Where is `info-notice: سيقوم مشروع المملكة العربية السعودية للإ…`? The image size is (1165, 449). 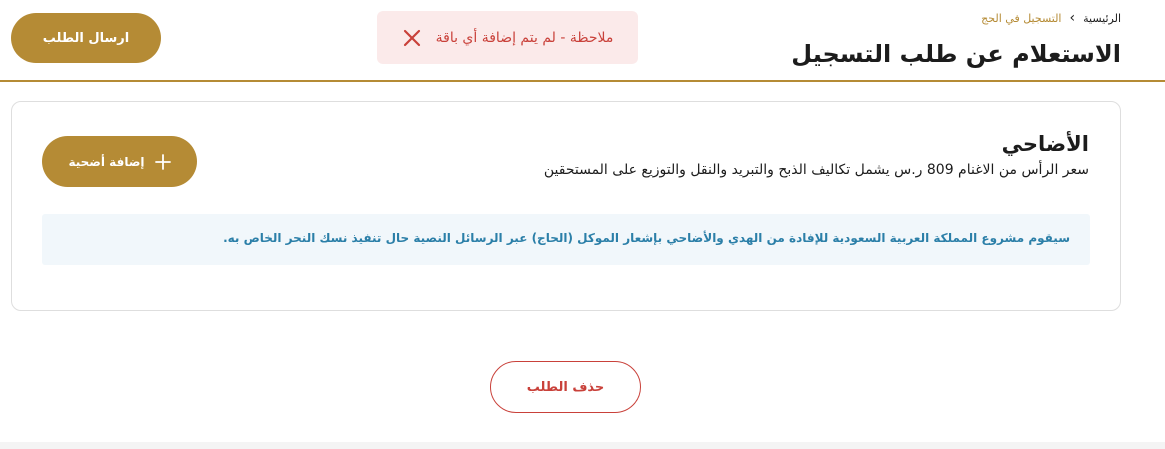 info-notice: سيقوم مشروع المملكة العربية السعودية للإ… is located at coordinates (566, 239).